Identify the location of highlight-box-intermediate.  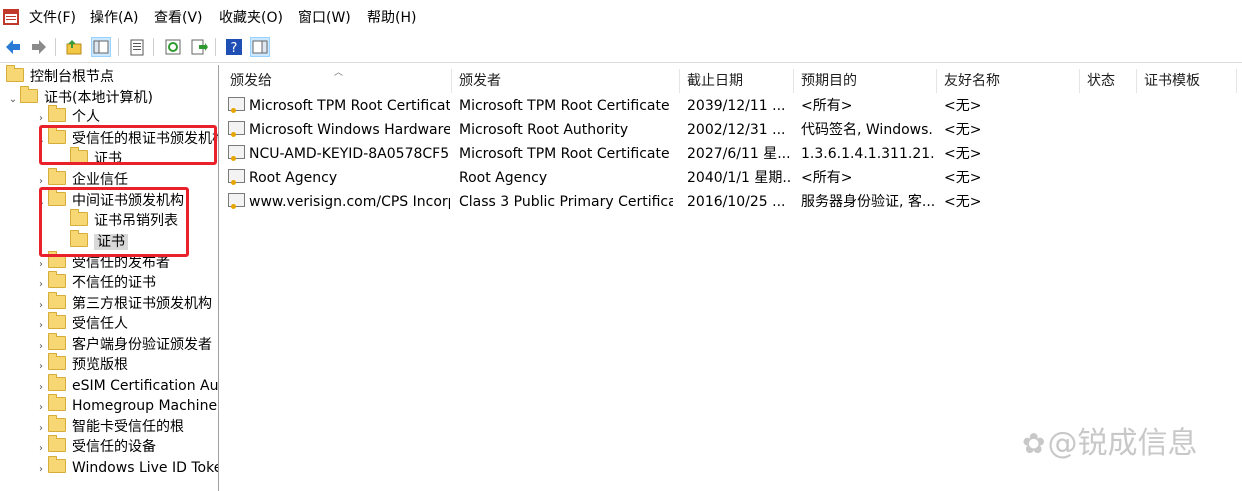
(114, 222).